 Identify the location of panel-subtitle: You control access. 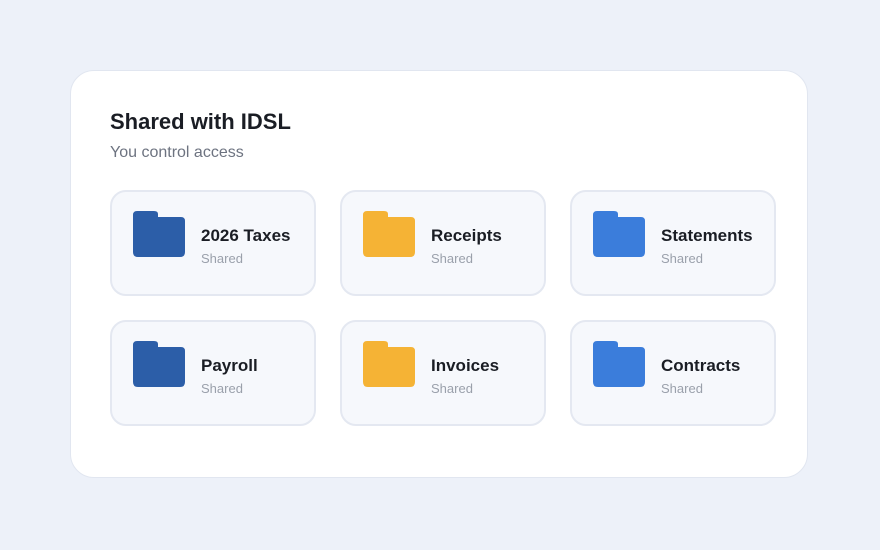
(177, 152).